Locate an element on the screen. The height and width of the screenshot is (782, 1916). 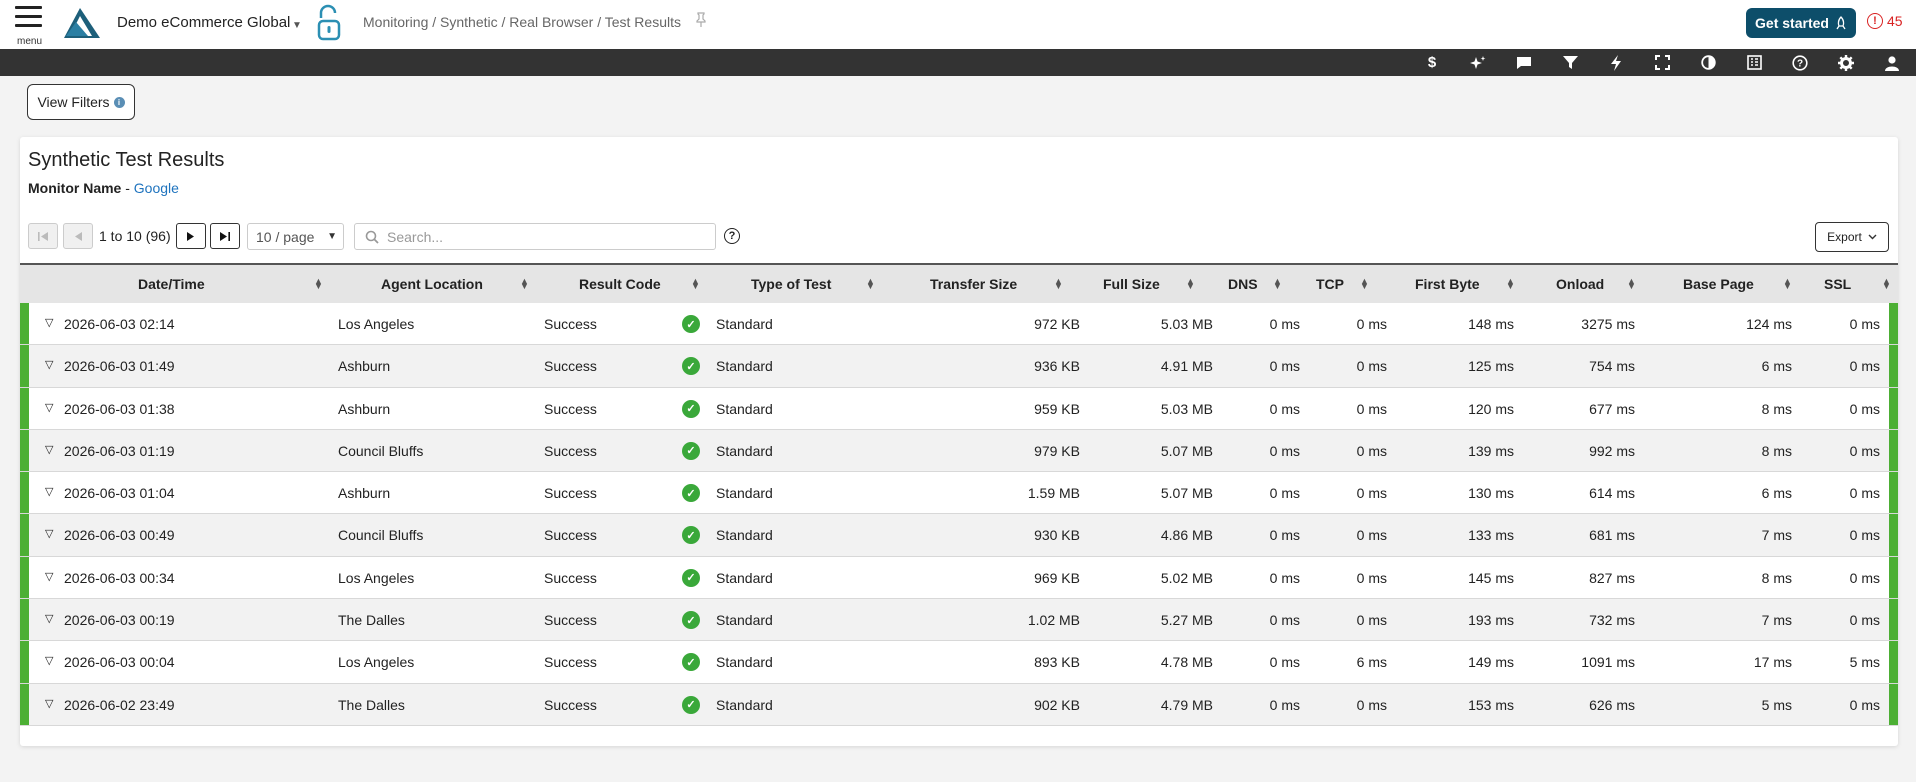
last-page-button is located at coordinates (225, 236).